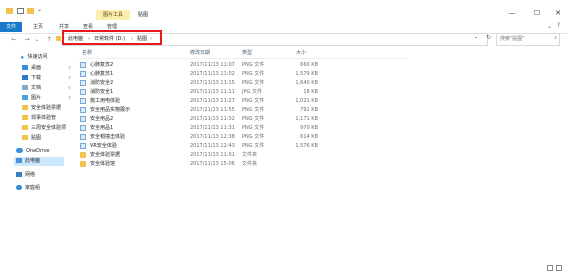 This screenshot has height=275, width=567. I want to click on maximize-button: ☐, so click(537, 13).